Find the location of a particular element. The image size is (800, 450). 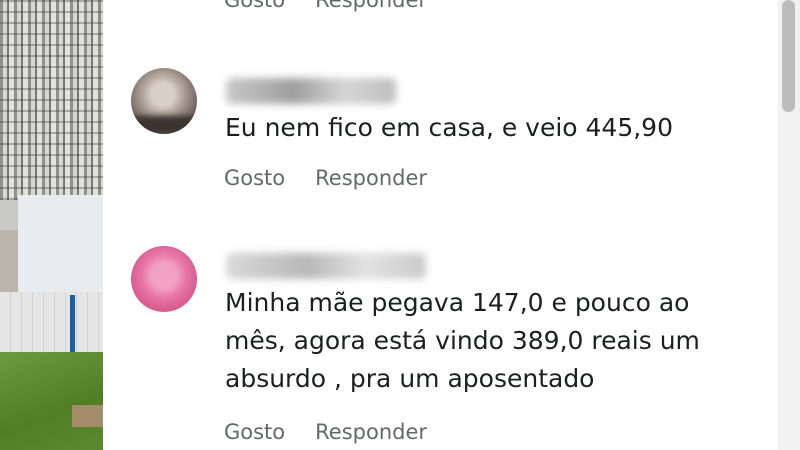

photo-fence is located at coordinates (51, 323).